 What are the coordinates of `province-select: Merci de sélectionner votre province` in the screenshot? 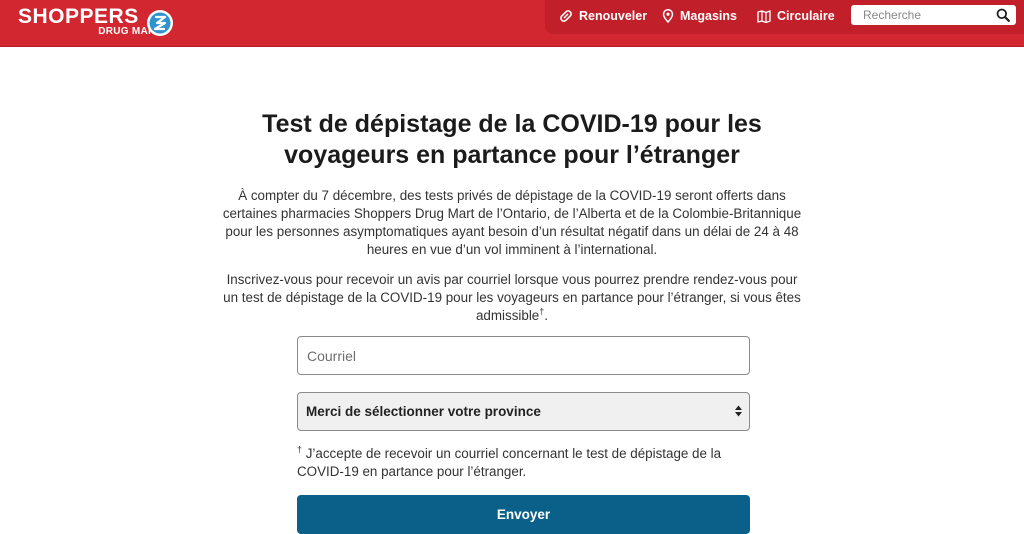 It's located at (523, 411).